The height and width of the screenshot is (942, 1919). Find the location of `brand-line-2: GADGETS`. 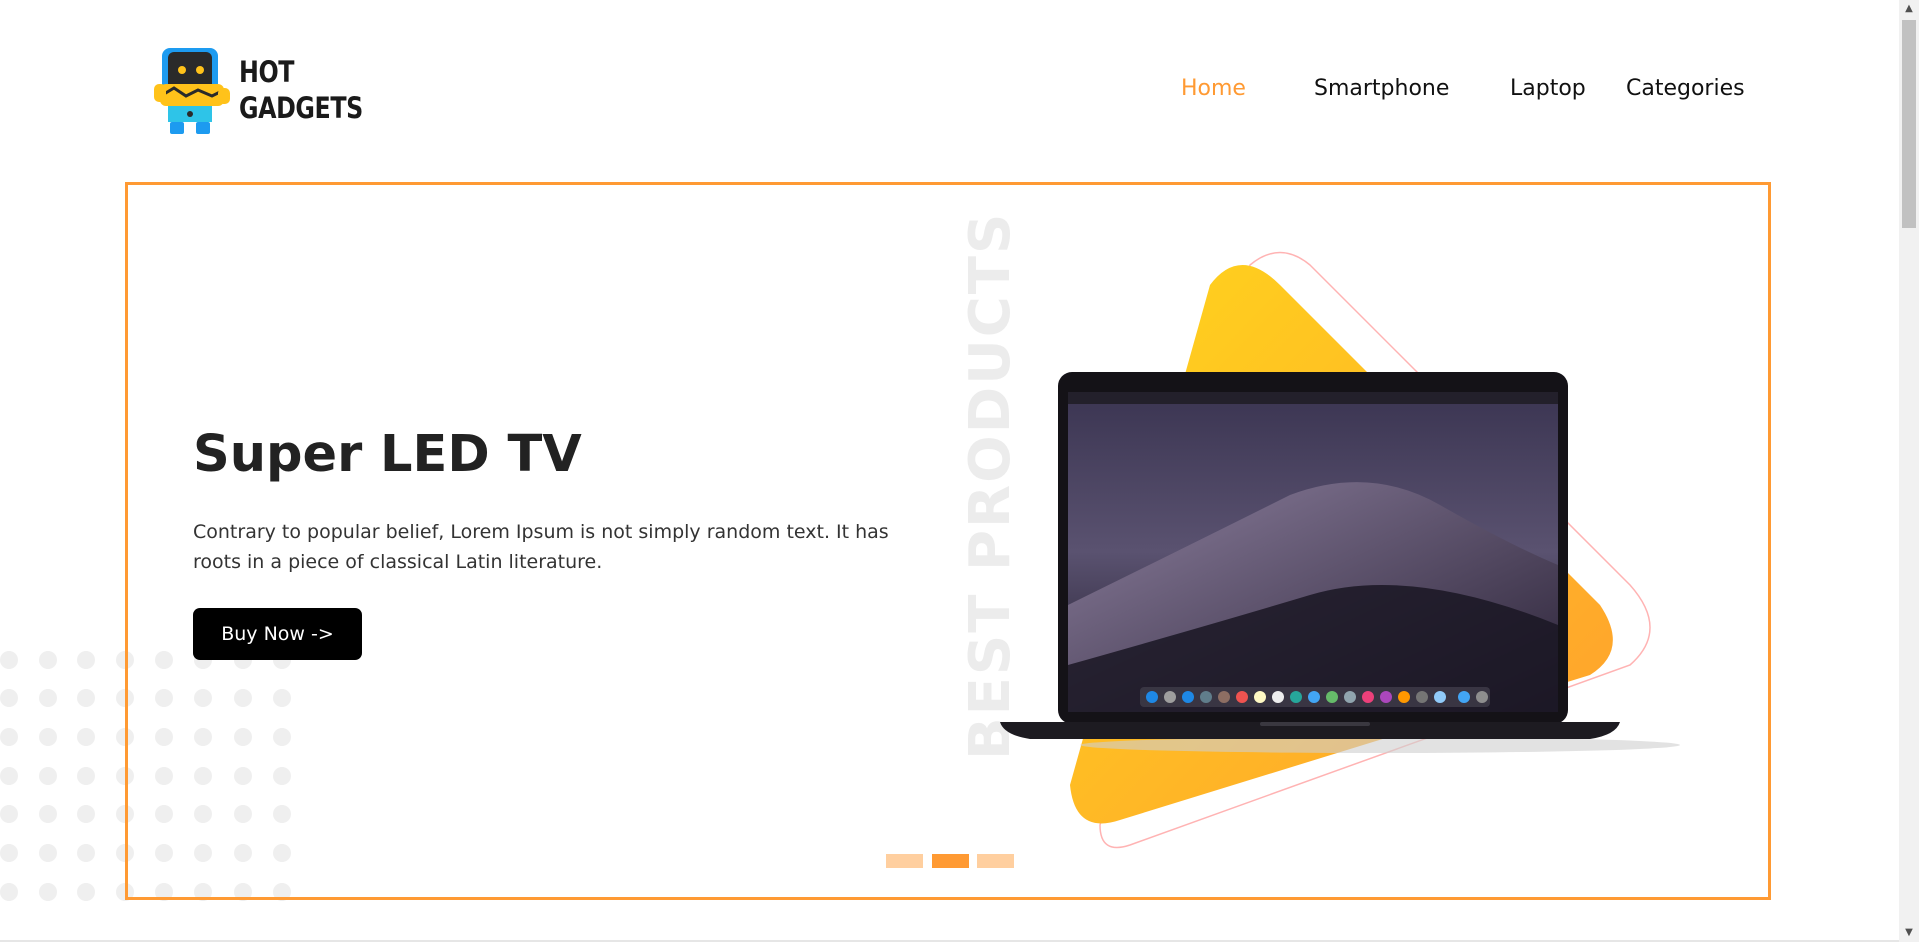

brand-line-2: GADGETS is located at coordinates (301, 108).